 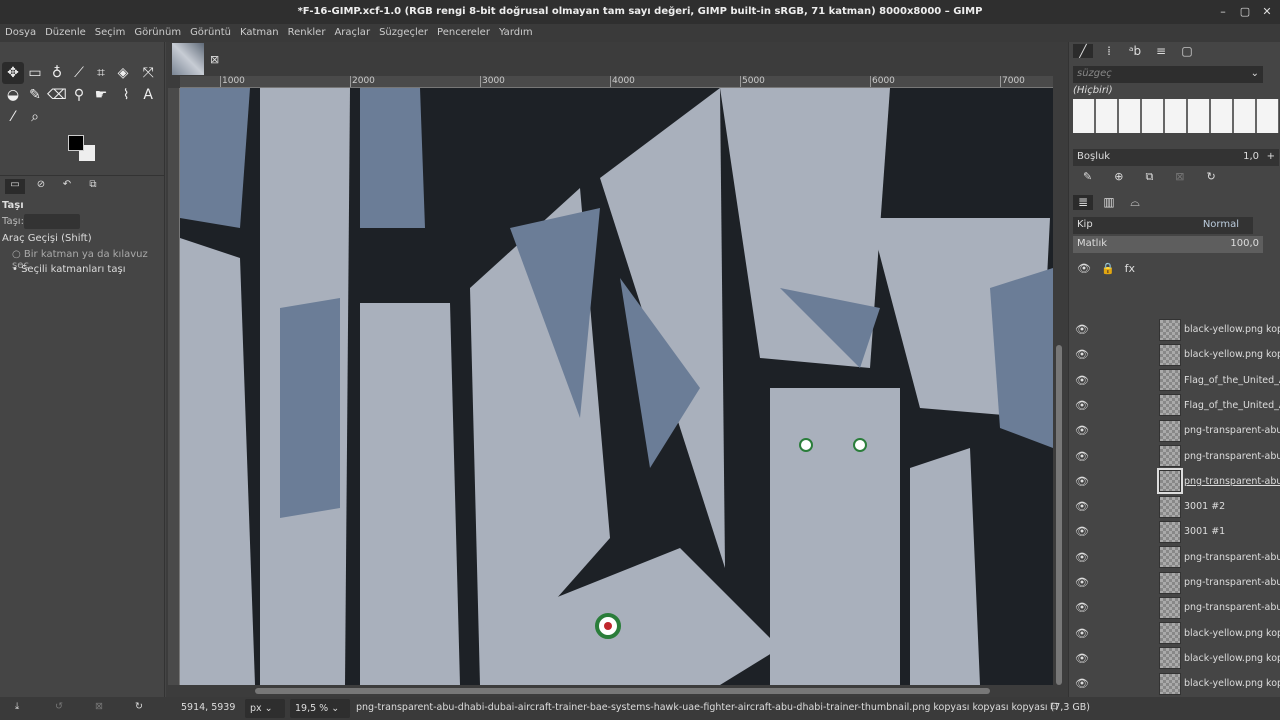 What do you see at coordinates (262, 33) in the screenshot?
I see `menu-layer: Katman` at bounding box center [262, 33].